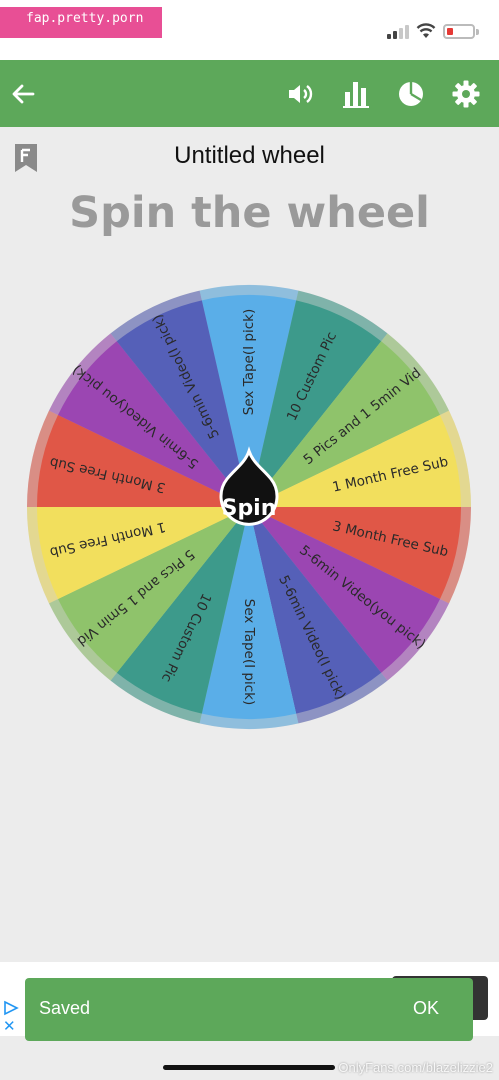 This screenshot has height=1080, width=499. What do you see at coordinates (249, 93) in the screenshot?
I see `app-bar` at bounding box center [249, 93].